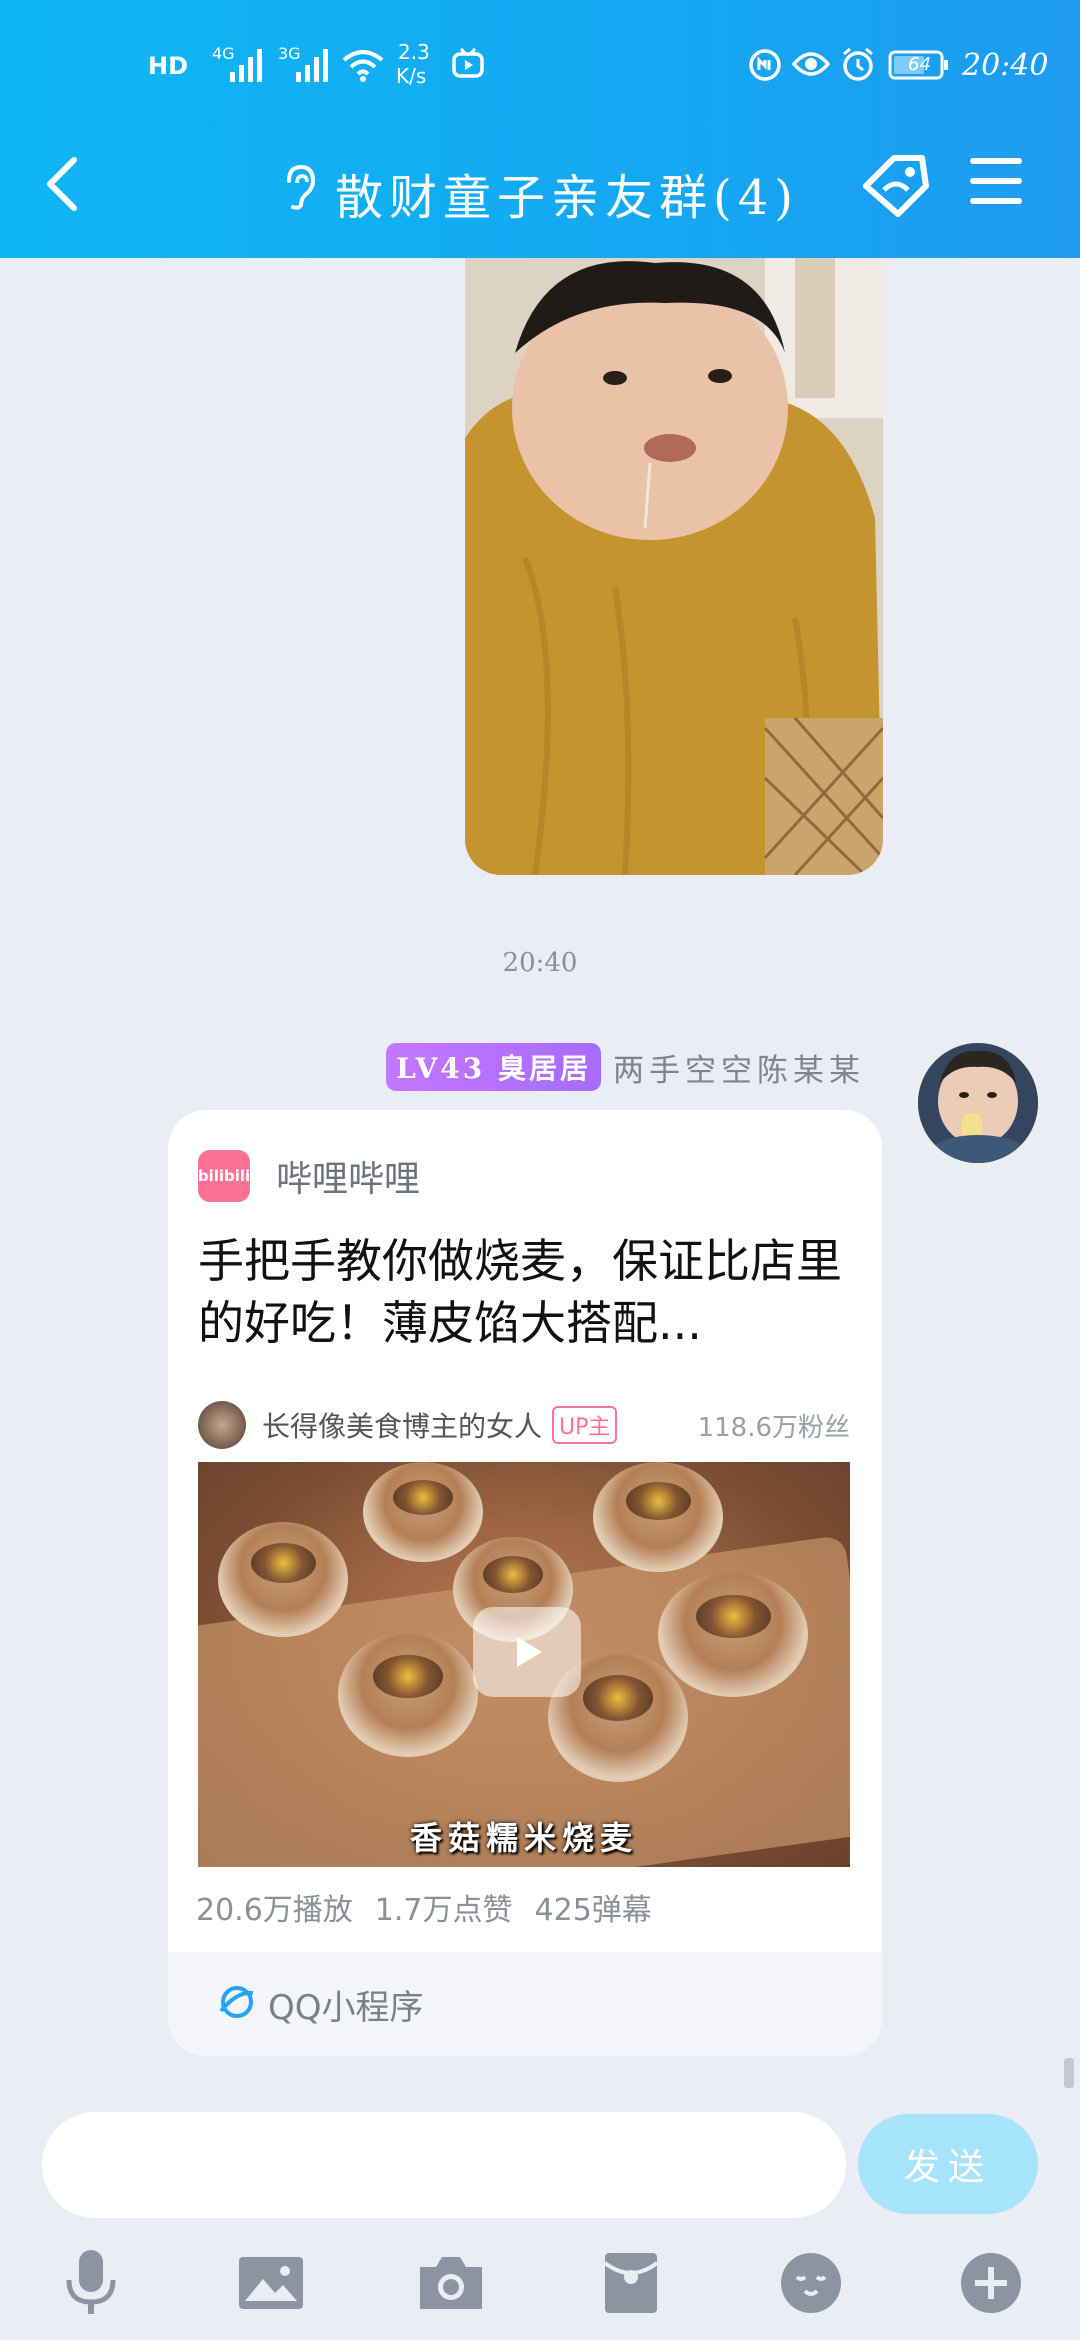 The image size is (1080, 2340). I want to click on fans-count: 118.6万粉丝, so click(773, 1427).